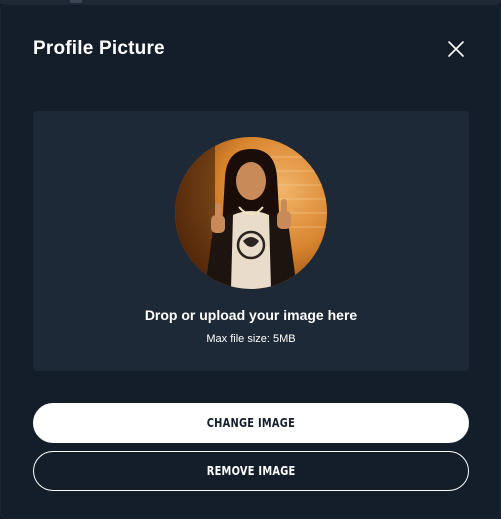 This screenshot has width=501, height=519. I want to click on remove-image-button: REMOVE IMAGE, so click(251, 471).